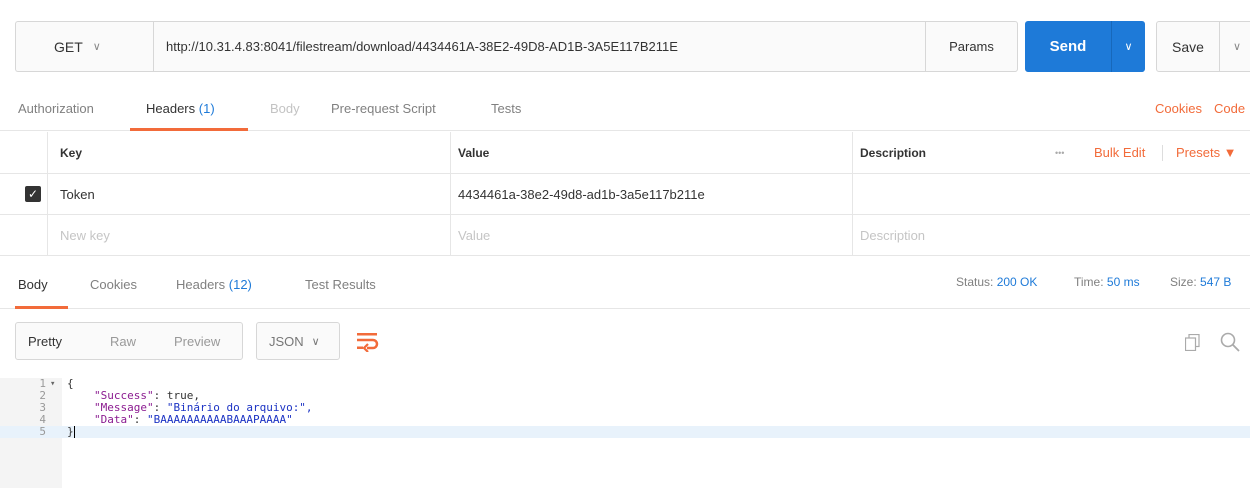 This screenshot has width=1250, height=488. What do you see at coordinates (70, 383) in the screenshot?
I see `code-text: {` at bounding box center [70, 383].